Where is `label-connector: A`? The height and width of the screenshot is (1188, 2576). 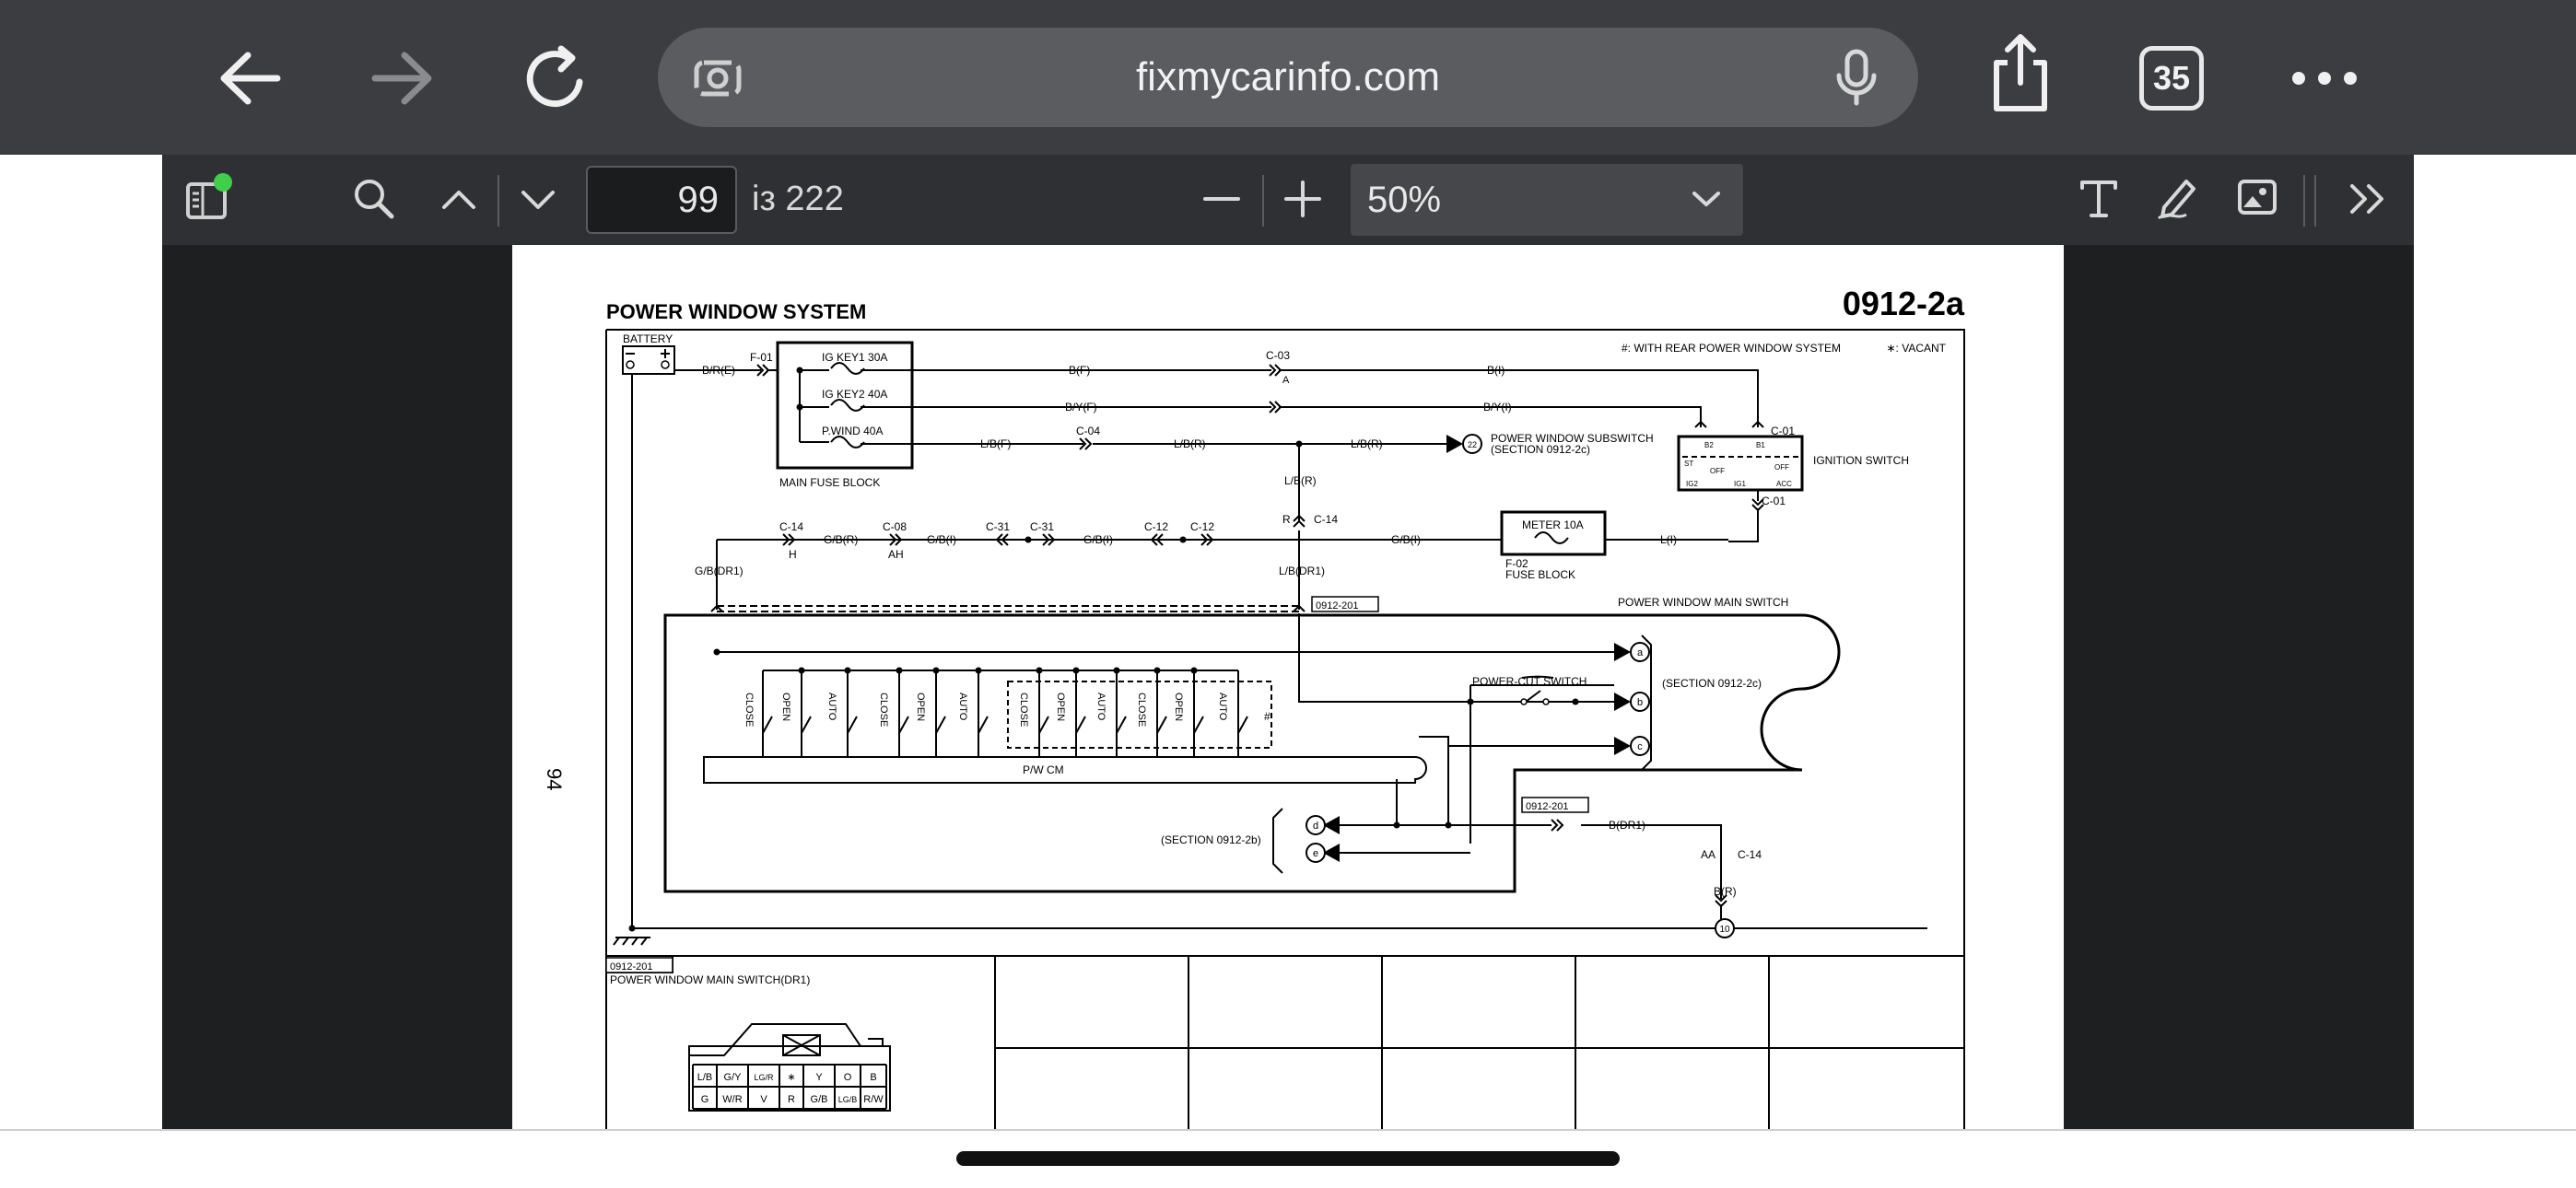
label-connector: A is located at coordinates (1286, 380).